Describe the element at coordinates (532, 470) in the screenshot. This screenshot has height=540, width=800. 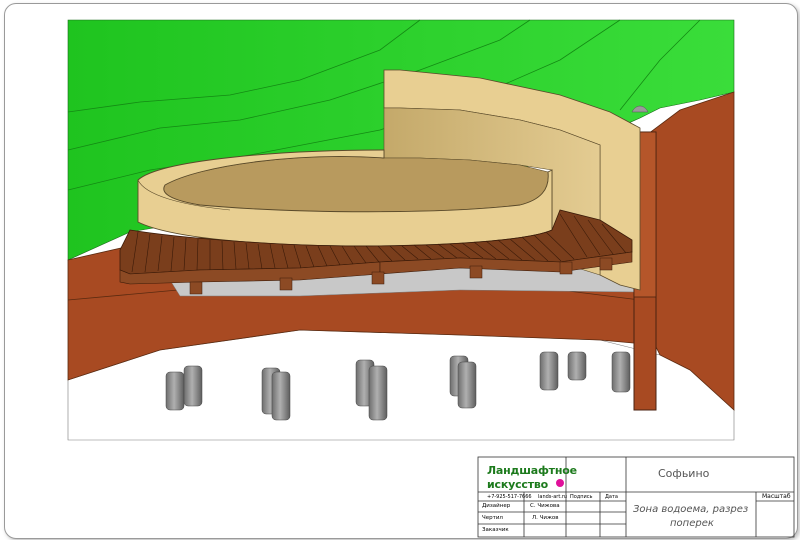
I see `company-name-line1: Ландшафтное` at that location.